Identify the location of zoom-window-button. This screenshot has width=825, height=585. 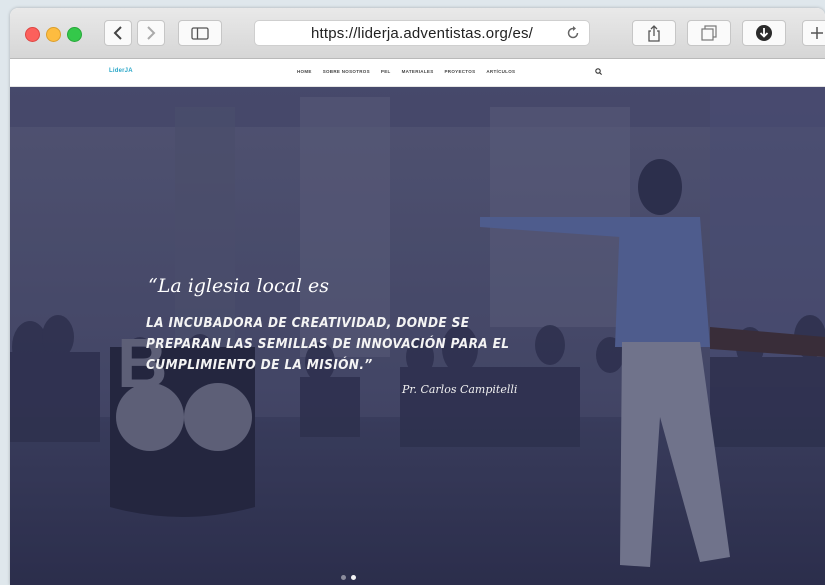
(74, 34).